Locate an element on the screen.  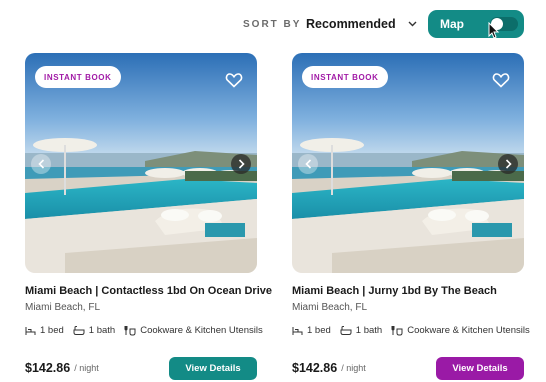
map-toggle-button: Map is located at coordinates (476, 24).